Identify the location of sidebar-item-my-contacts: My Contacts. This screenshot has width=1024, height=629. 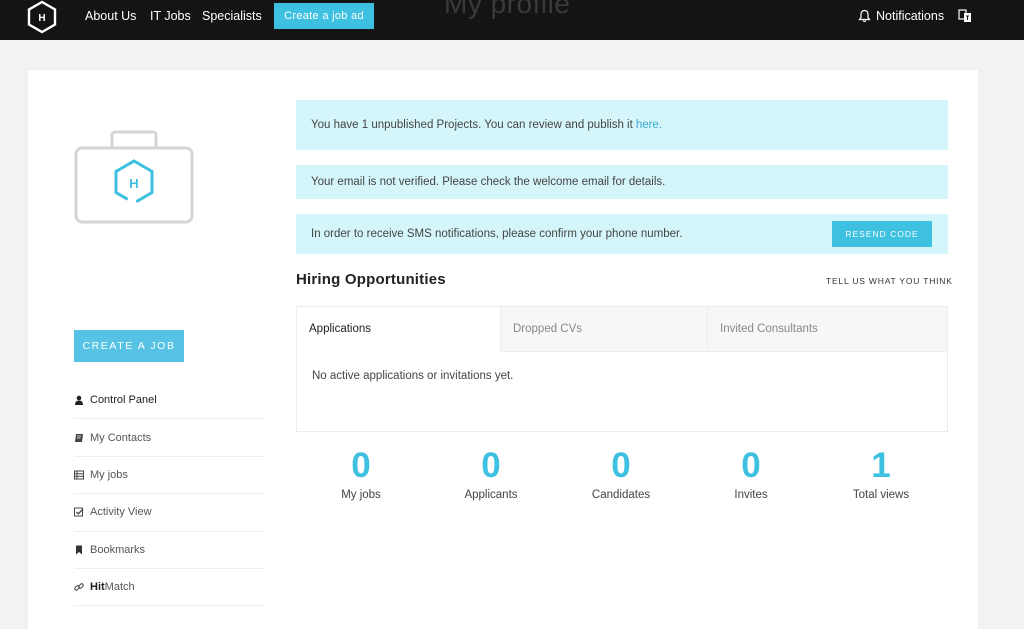
(169, 438).